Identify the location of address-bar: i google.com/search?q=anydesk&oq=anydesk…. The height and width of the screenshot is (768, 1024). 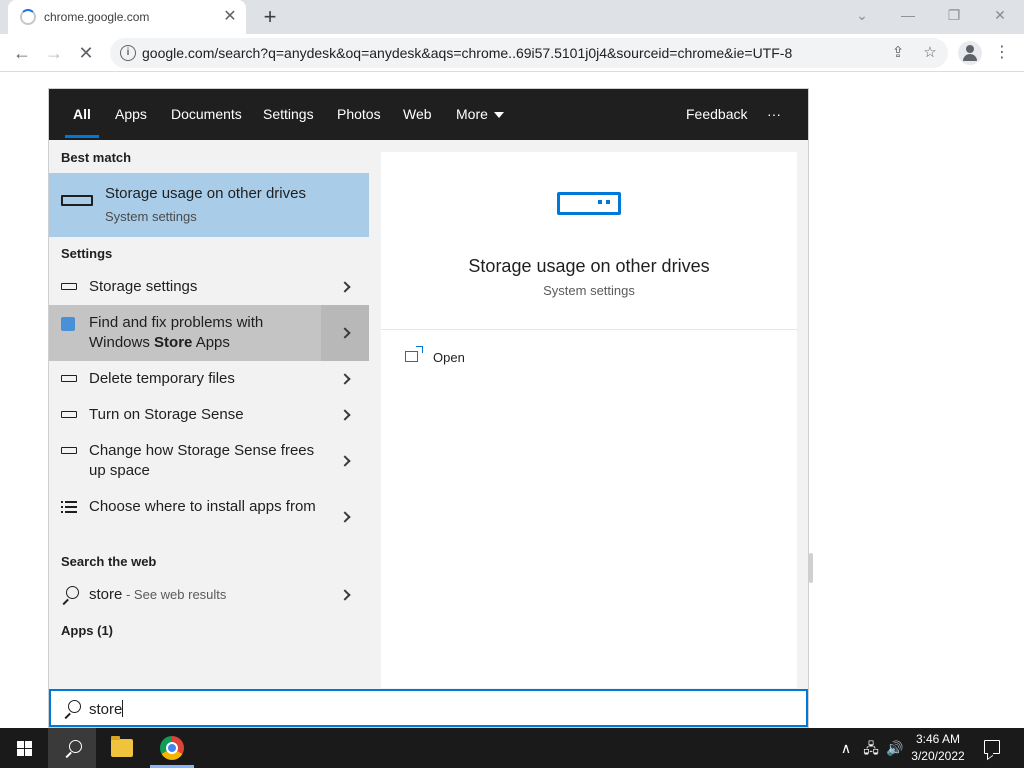
(529, 53).